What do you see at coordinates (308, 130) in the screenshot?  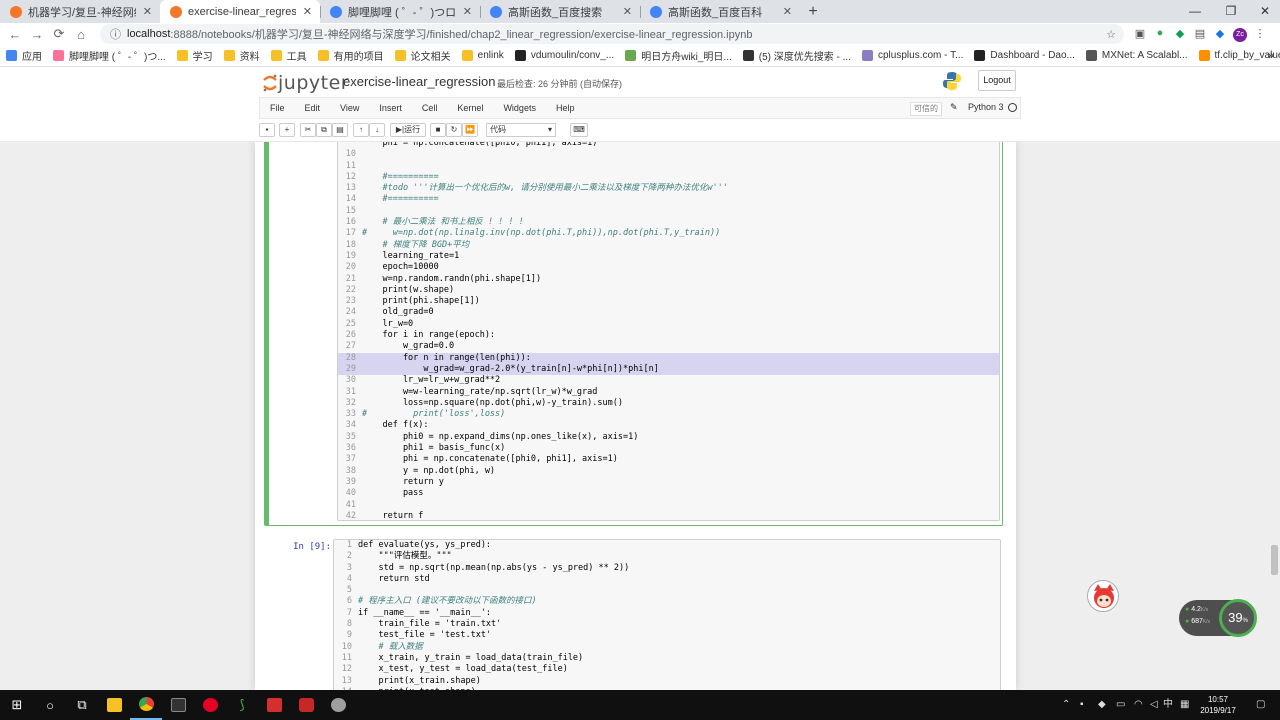 I see `cut-icon: ✂` at bounding box center [308, 130].